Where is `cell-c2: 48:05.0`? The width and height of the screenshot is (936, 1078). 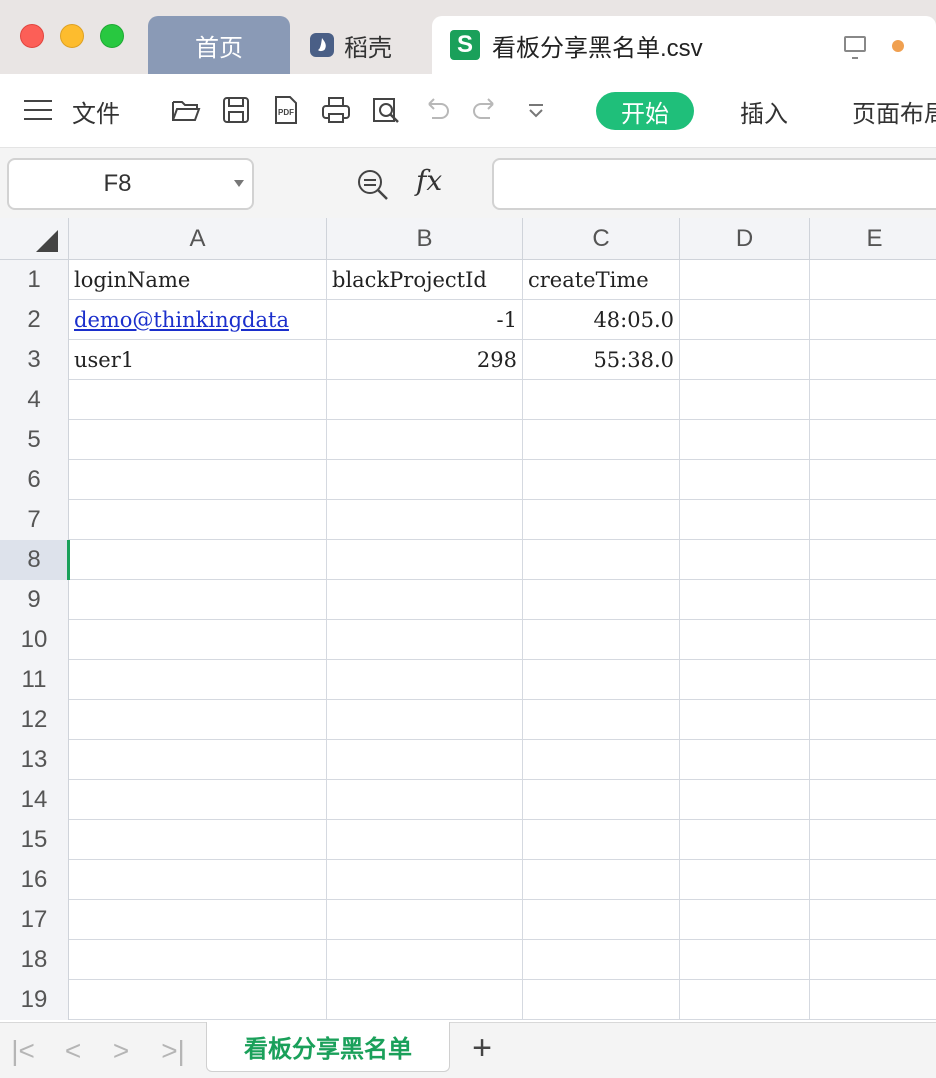 cell-c2: 48:05.0 is located at coordinates (601, 320).